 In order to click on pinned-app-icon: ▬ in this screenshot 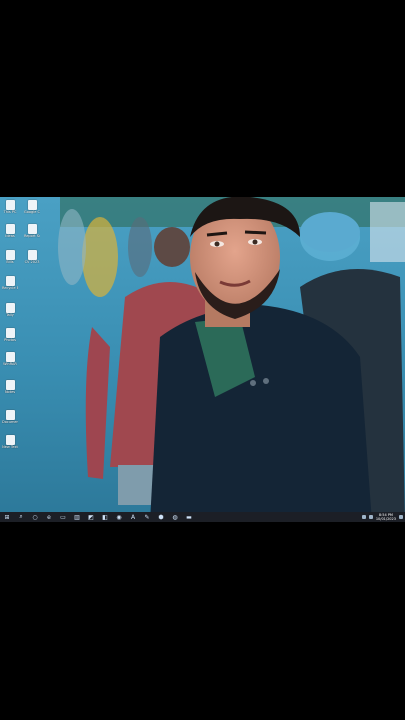, I will do `click(189, 517)`.